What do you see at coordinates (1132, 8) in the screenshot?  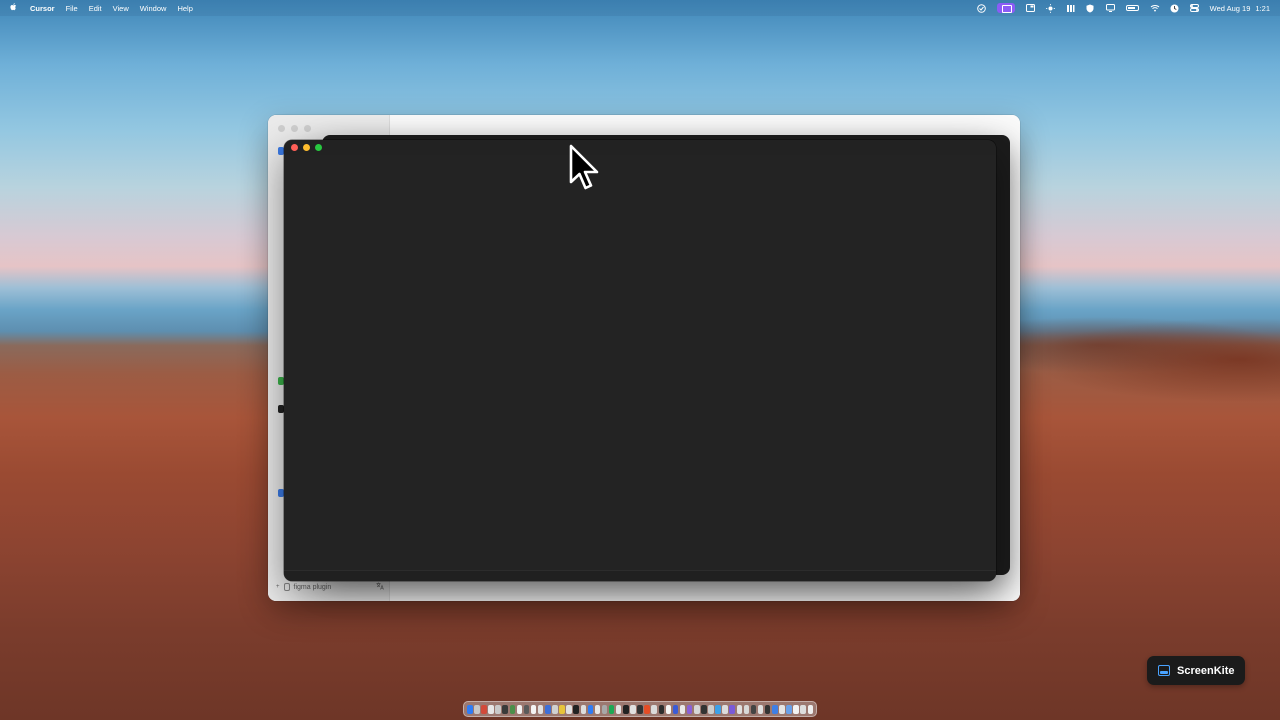 I see `battery-icon` at bounding box center [1132, 8].